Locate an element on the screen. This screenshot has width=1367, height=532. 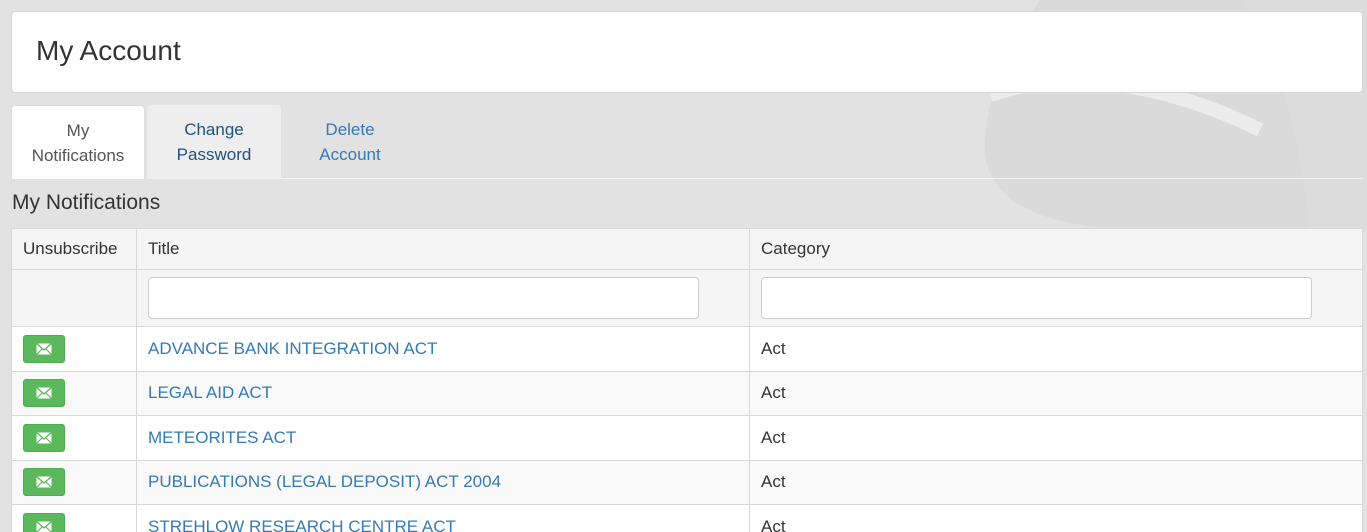
filter-cell-category is located at coordinates (1056, 298).